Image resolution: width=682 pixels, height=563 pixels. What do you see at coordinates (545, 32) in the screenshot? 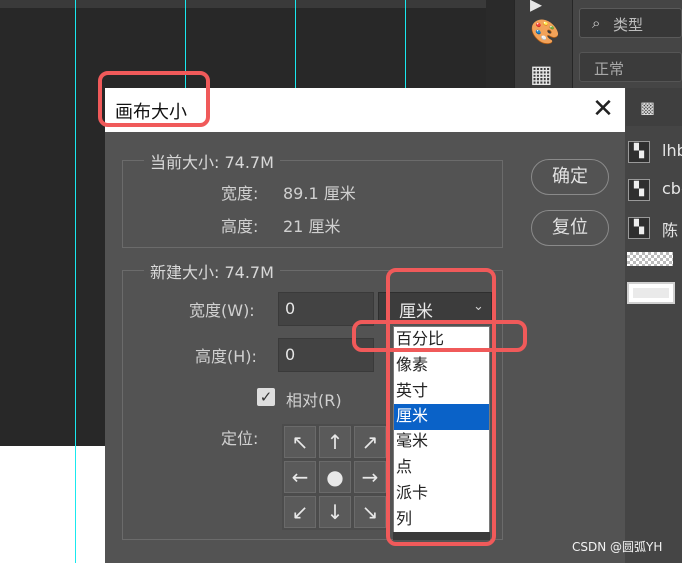
I see `palette-icon: 🎨` at bounding box center [545, 32].